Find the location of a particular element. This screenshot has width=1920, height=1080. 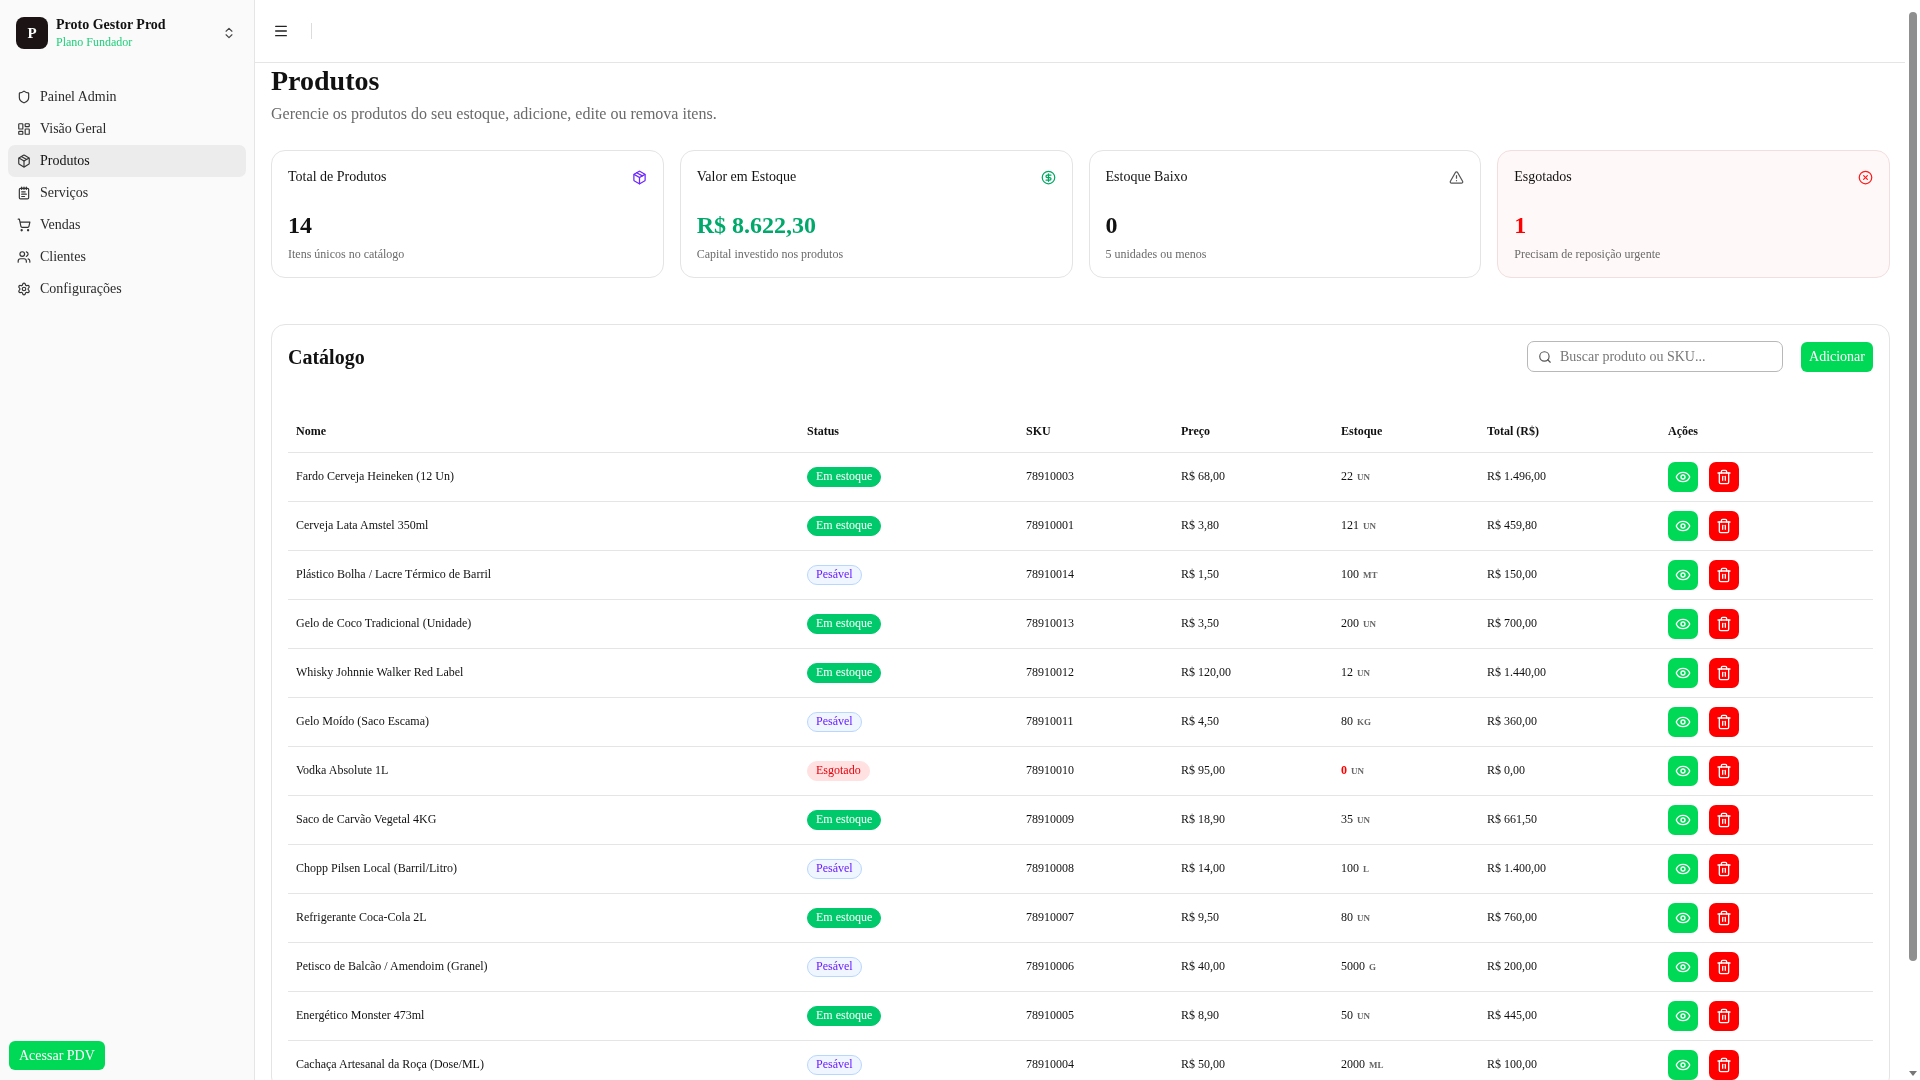

menu-icon is located at coordinates (281, 31).